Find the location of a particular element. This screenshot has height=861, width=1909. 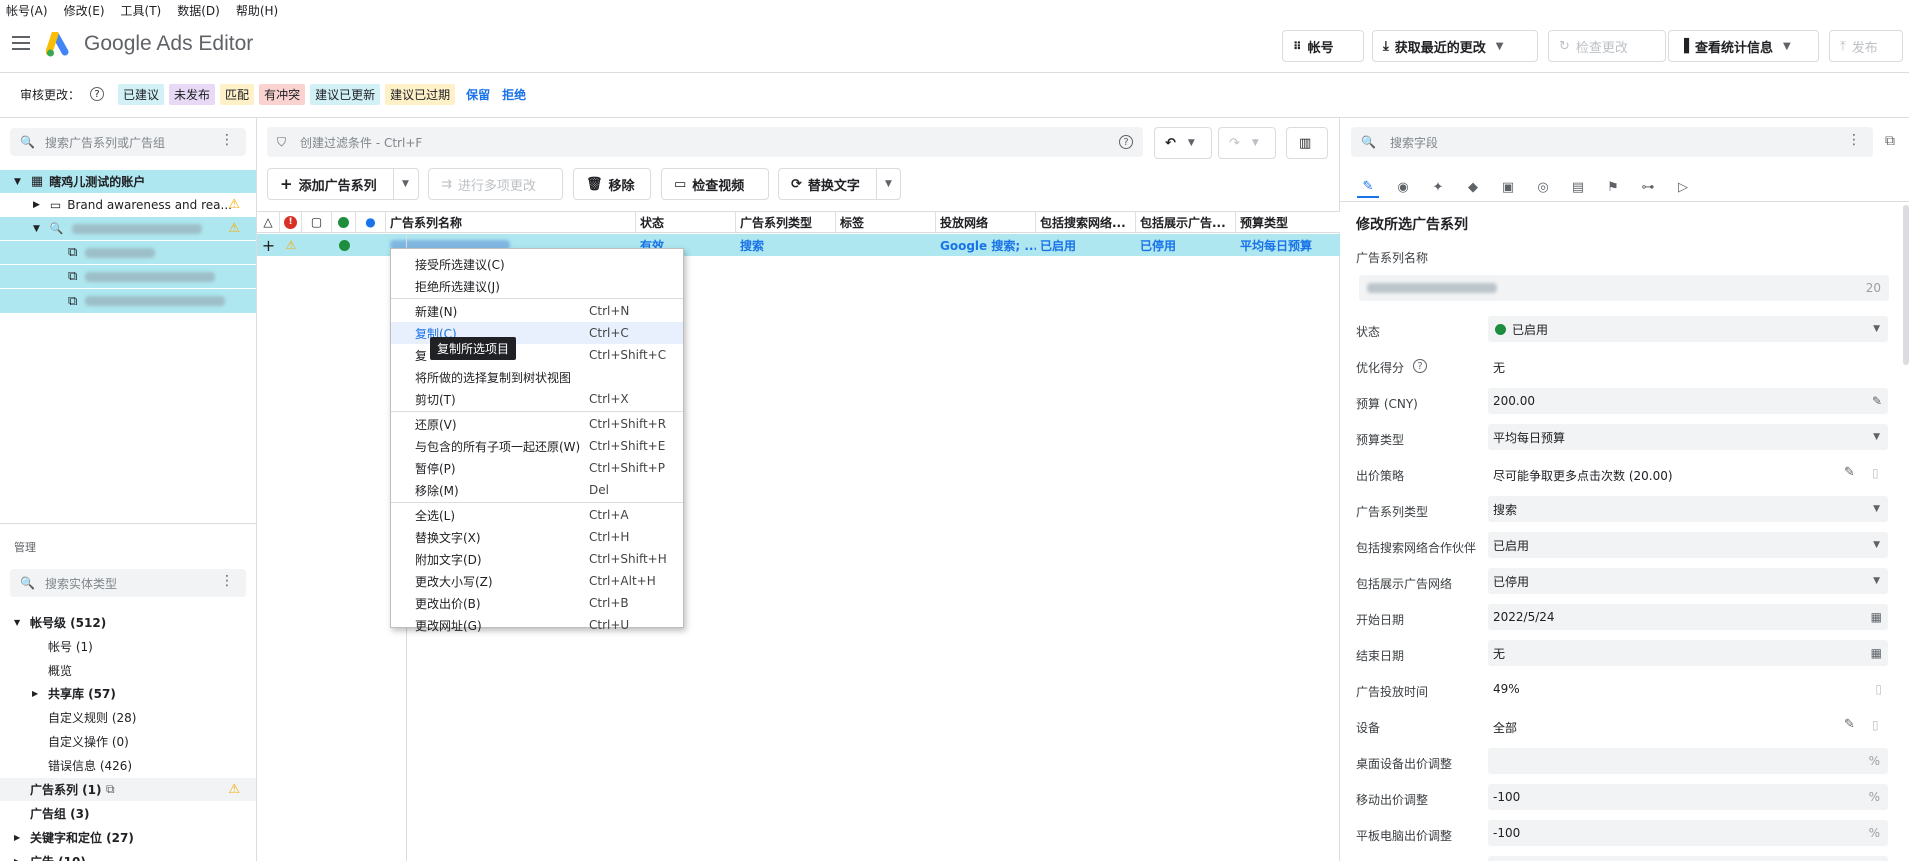

menu-tools: 工具(T) is located at coordinates (141, 10).